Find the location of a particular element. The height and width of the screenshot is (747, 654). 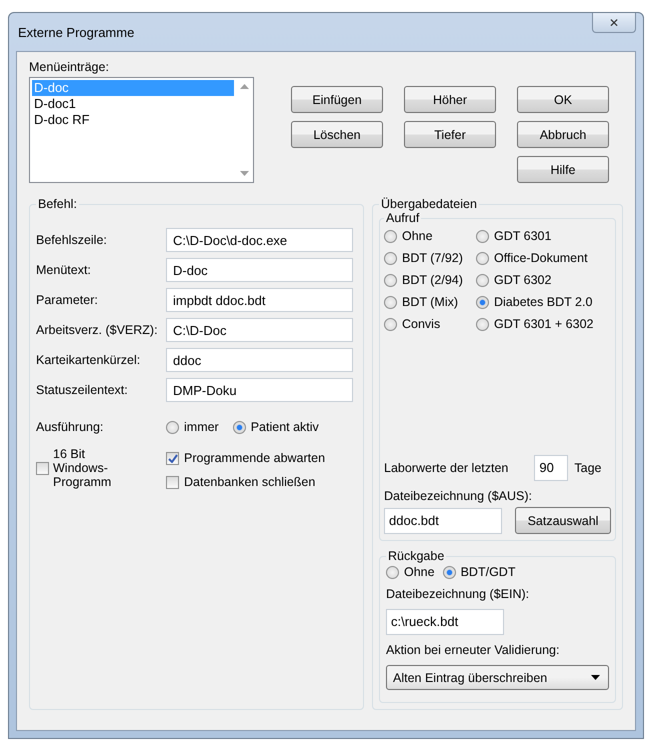

dialog-button: Abbruch is located at coordinates (563, 134).